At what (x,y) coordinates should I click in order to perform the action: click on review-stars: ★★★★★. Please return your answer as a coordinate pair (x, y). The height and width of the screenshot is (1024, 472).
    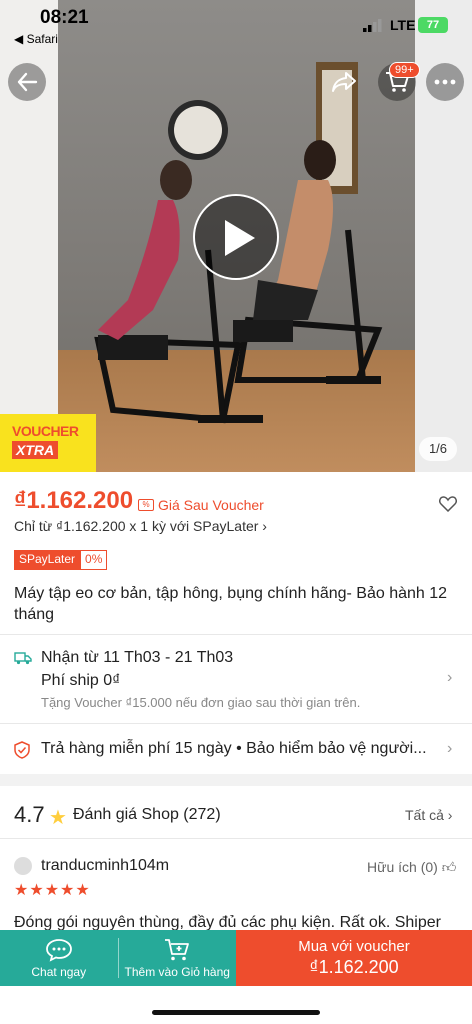
    Looking at the image, I should click on (52, 890).